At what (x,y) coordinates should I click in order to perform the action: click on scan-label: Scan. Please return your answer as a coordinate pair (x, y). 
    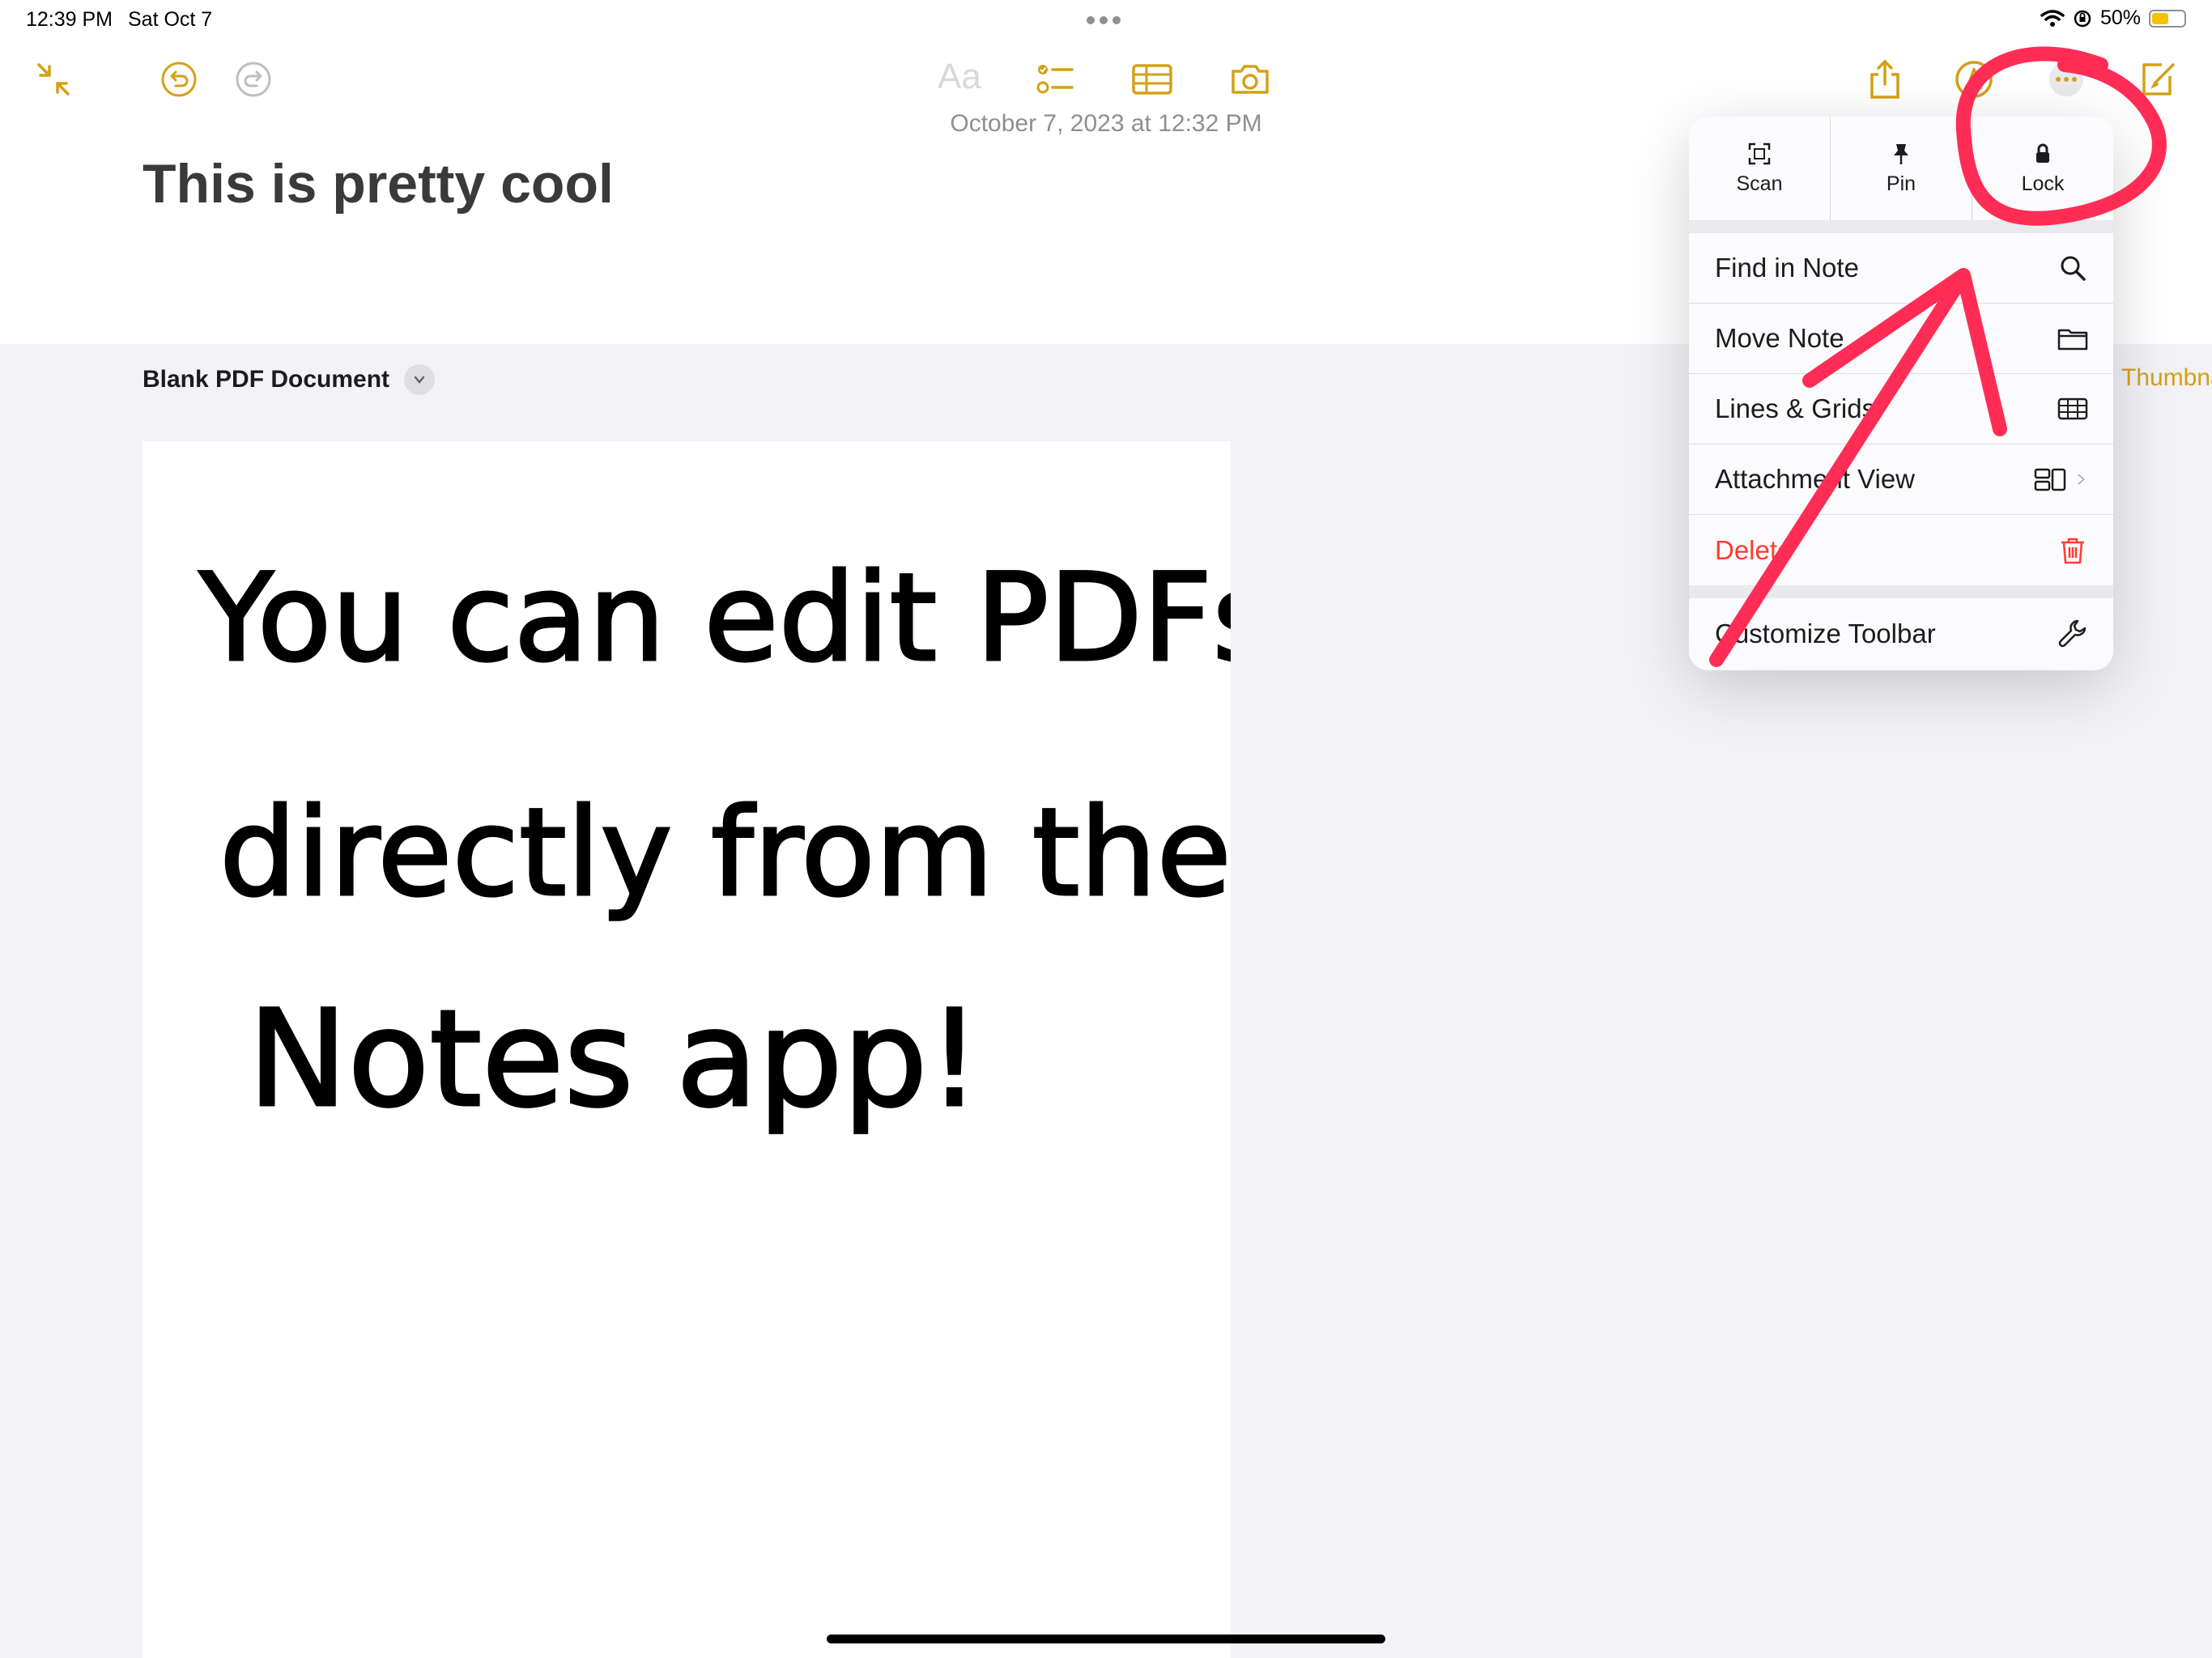
    Looking at the image, I should click on (1760, 183).